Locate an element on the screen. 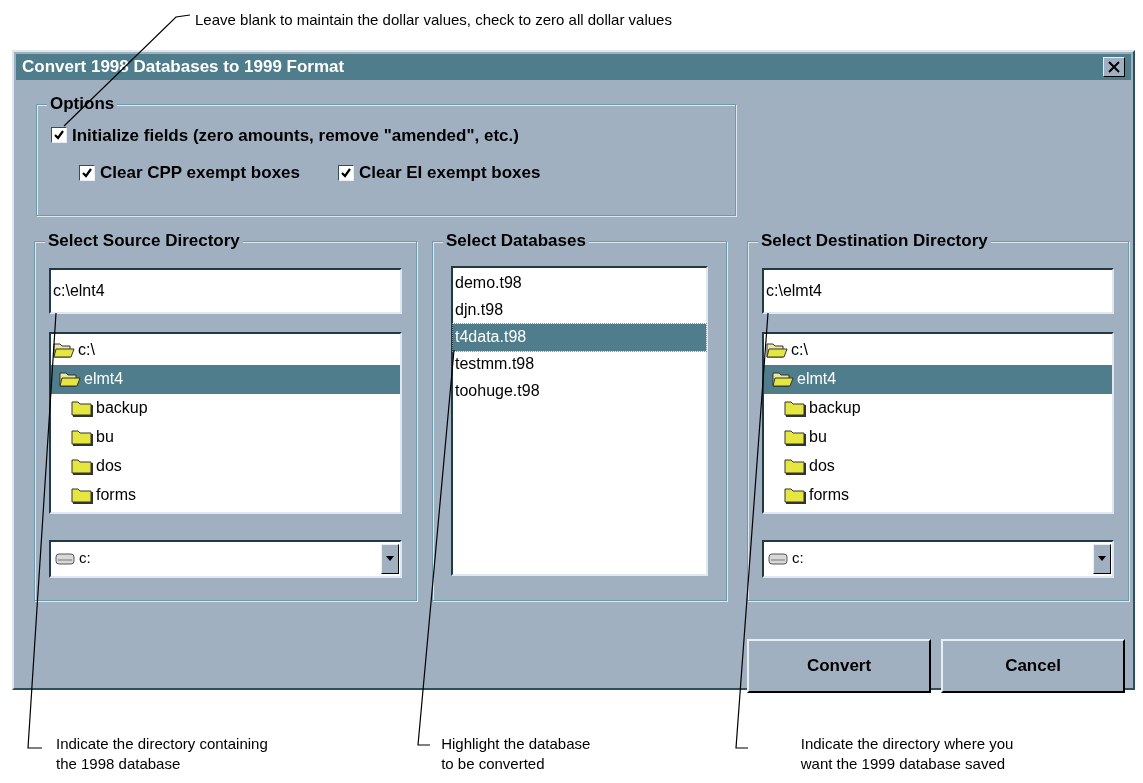 The image size is (1143, 783). checkbox: Initialize fields (zero amounts, remove "amended", etc.) is located at coordinates (393, 135).